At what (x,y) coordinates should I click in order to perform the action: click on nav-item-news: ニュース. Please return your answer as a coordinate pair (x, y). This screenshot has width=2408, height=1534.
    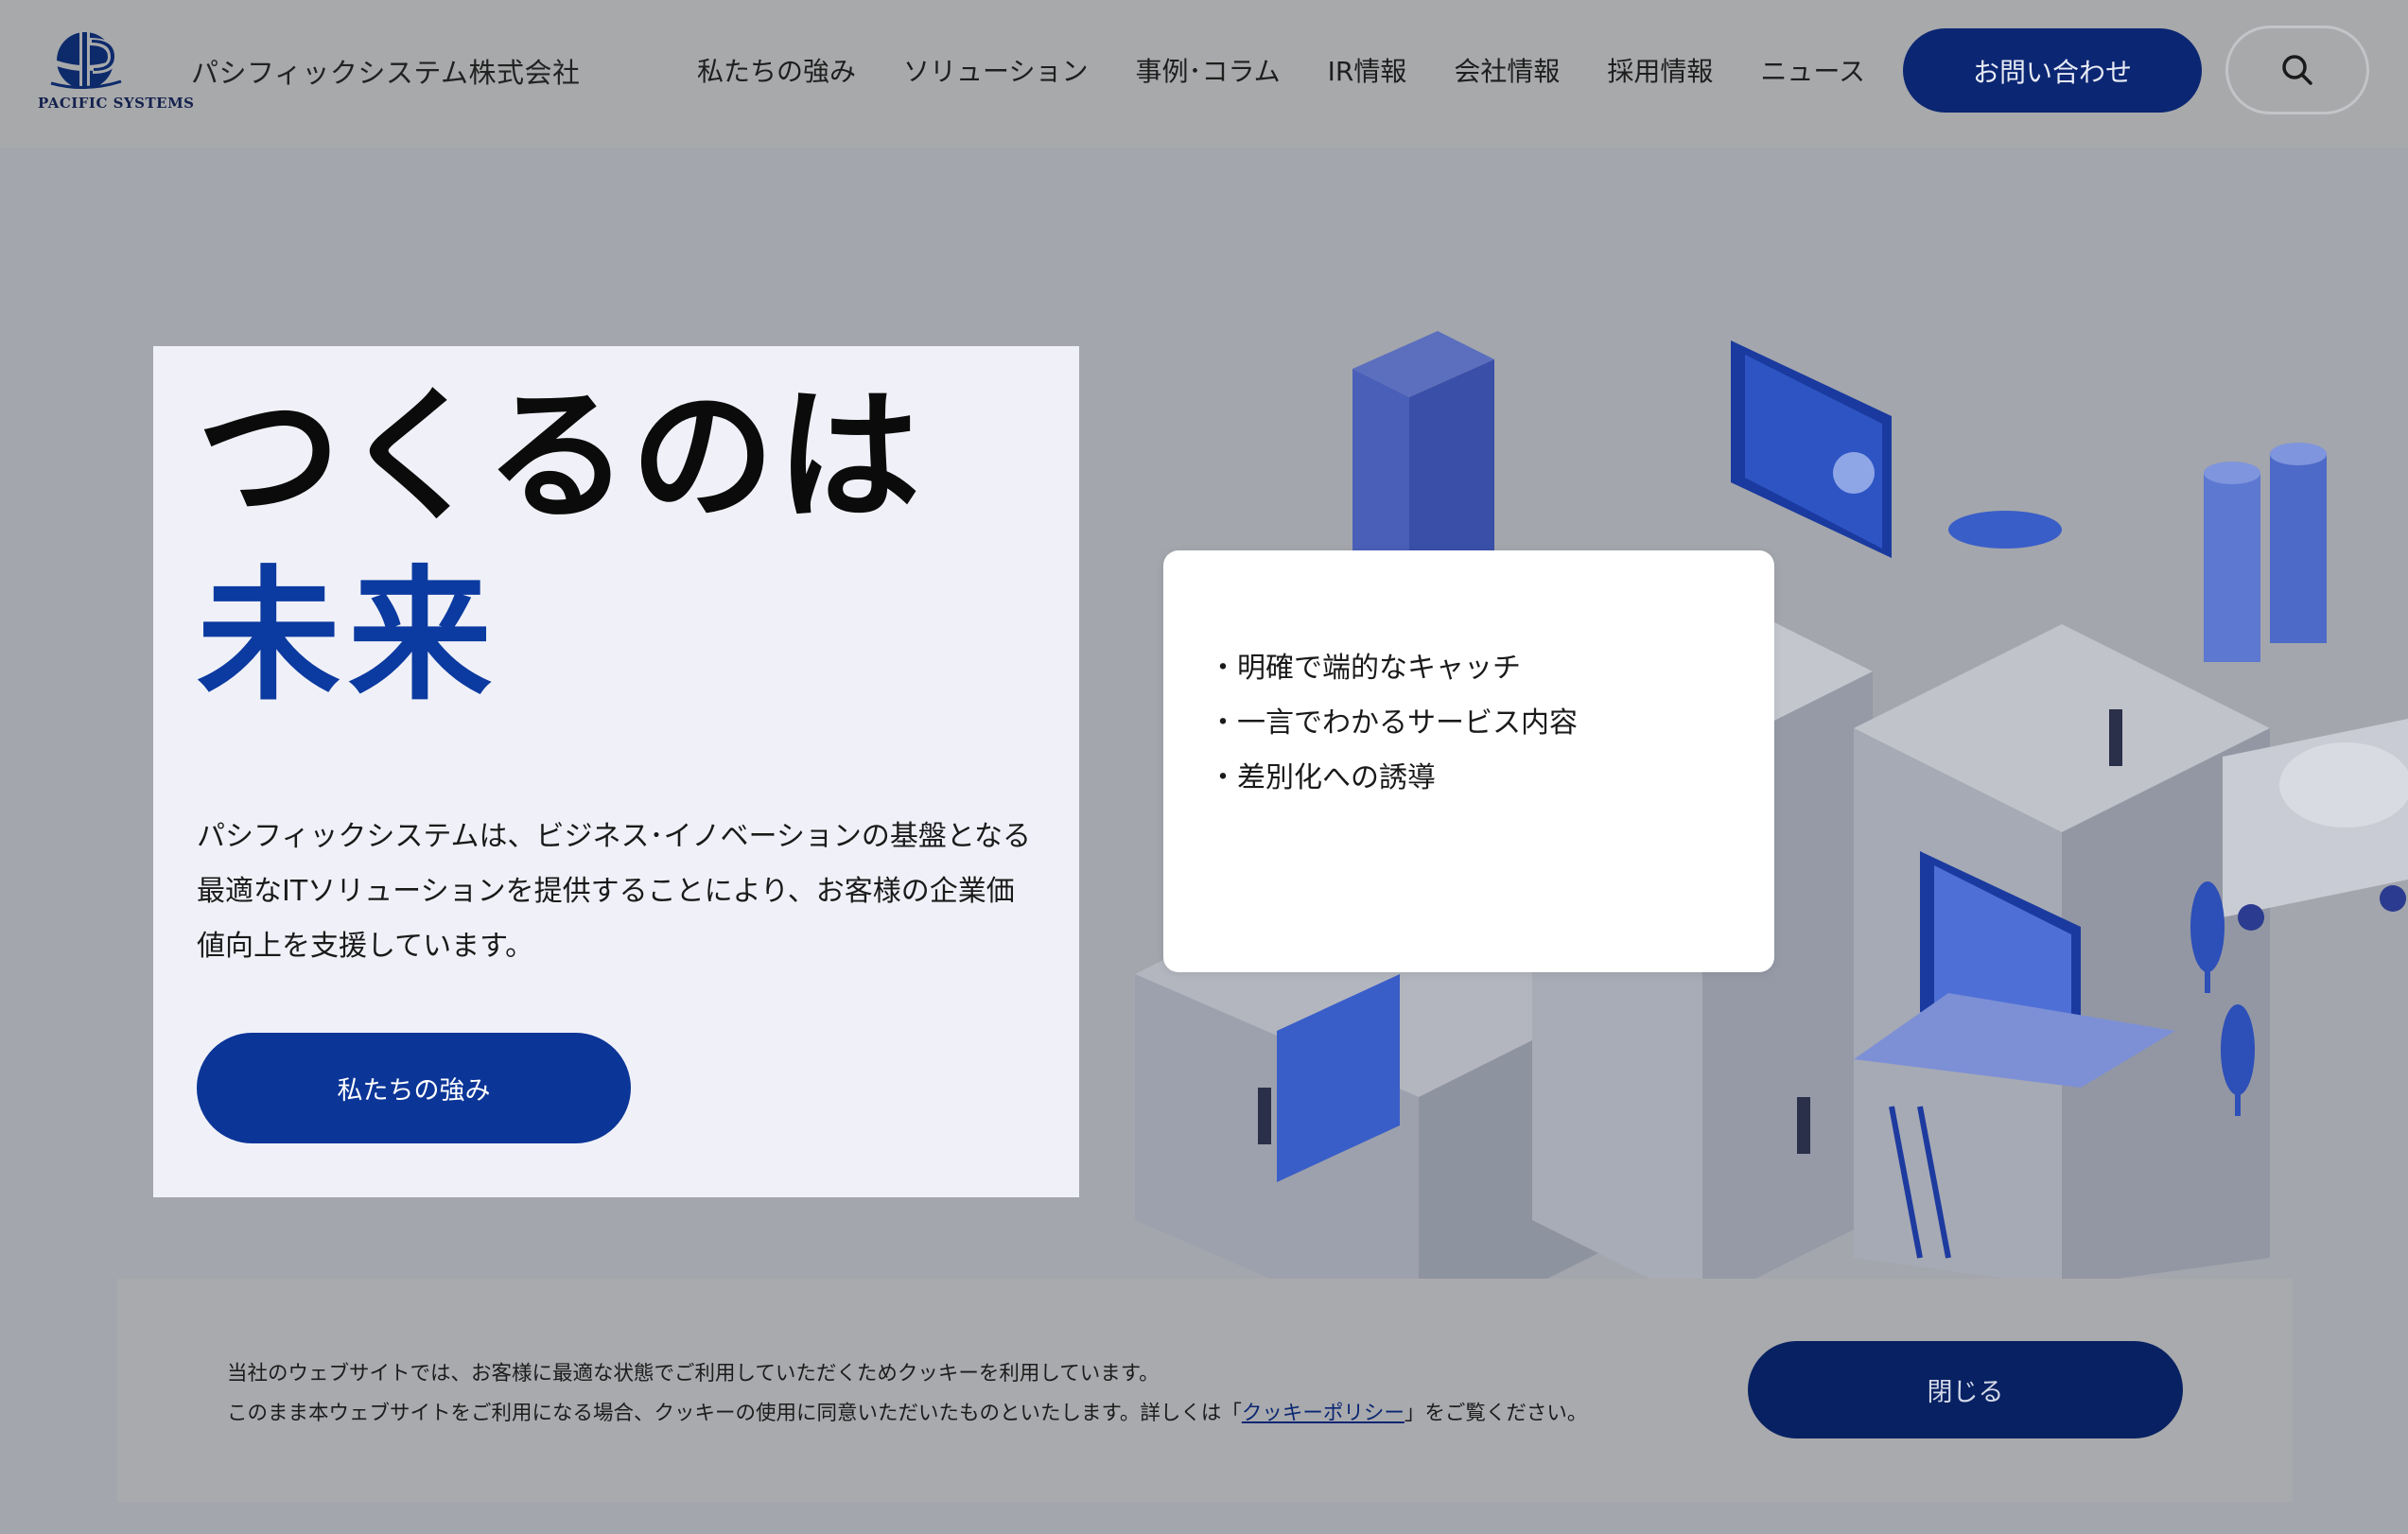
    Looking at the image, I should click on (1812, 70).